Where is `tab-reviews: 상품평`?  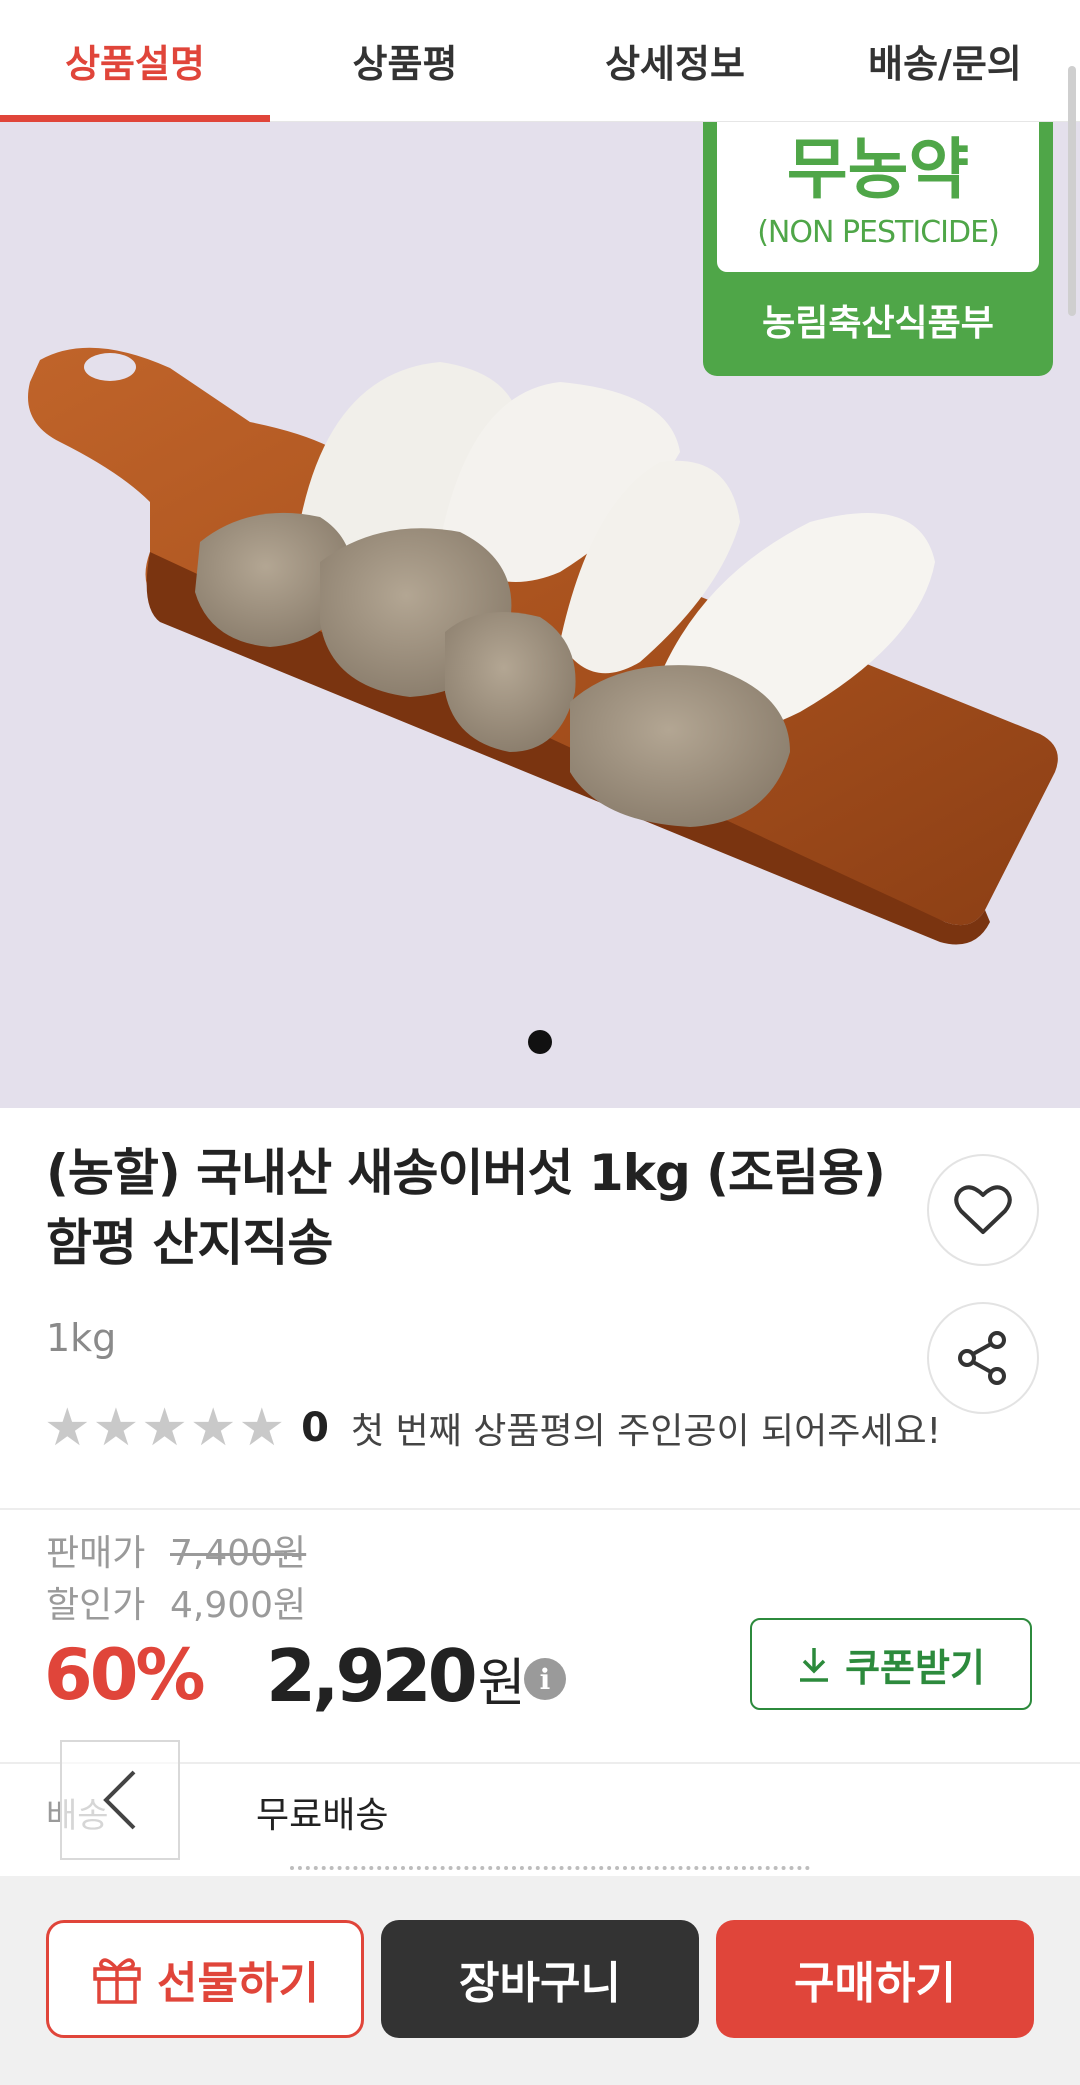
tab-reviews: 상품평 is located at coordinates (405, 60).